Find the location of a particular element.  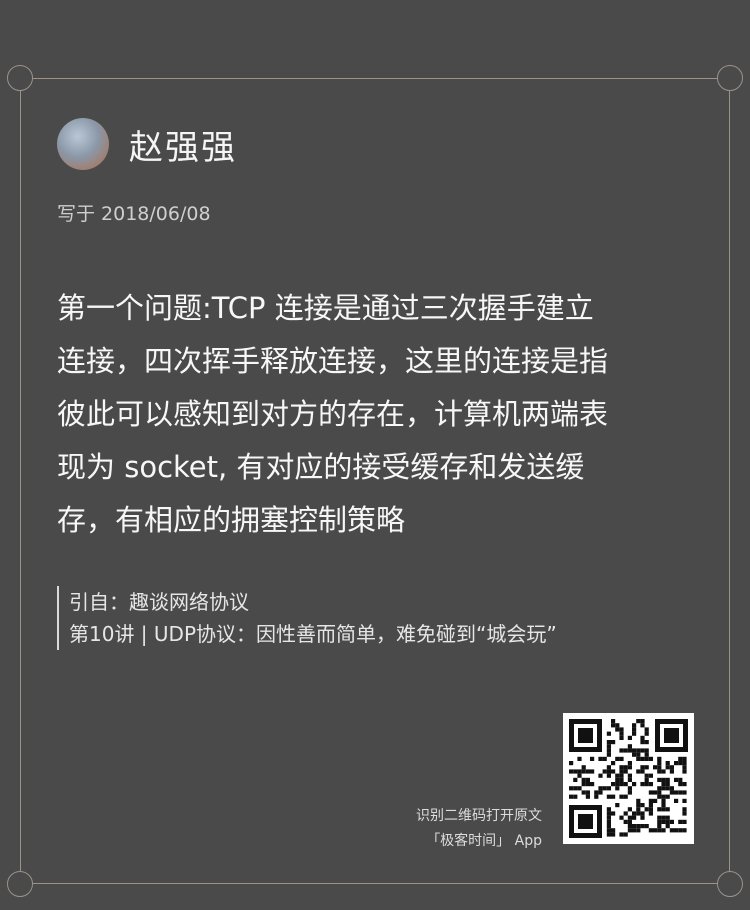

quote-line: 存，有相应的拥塞控制策略 is located at coordinates (231, 520).